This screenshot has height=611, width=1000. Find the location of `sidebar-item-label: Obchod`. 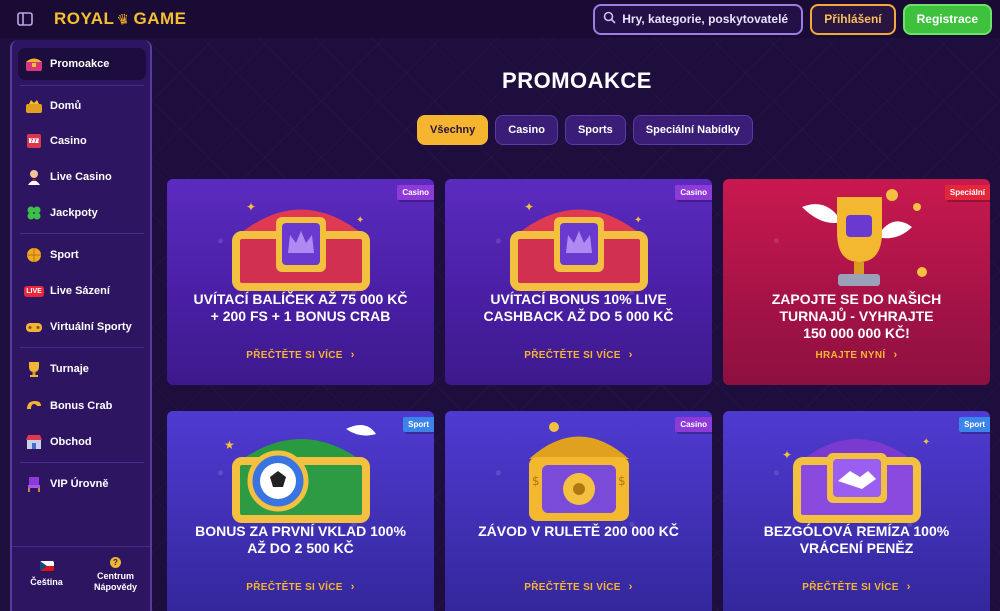

sidebar-item-label: Obchod is located at coordinates (71, 442).